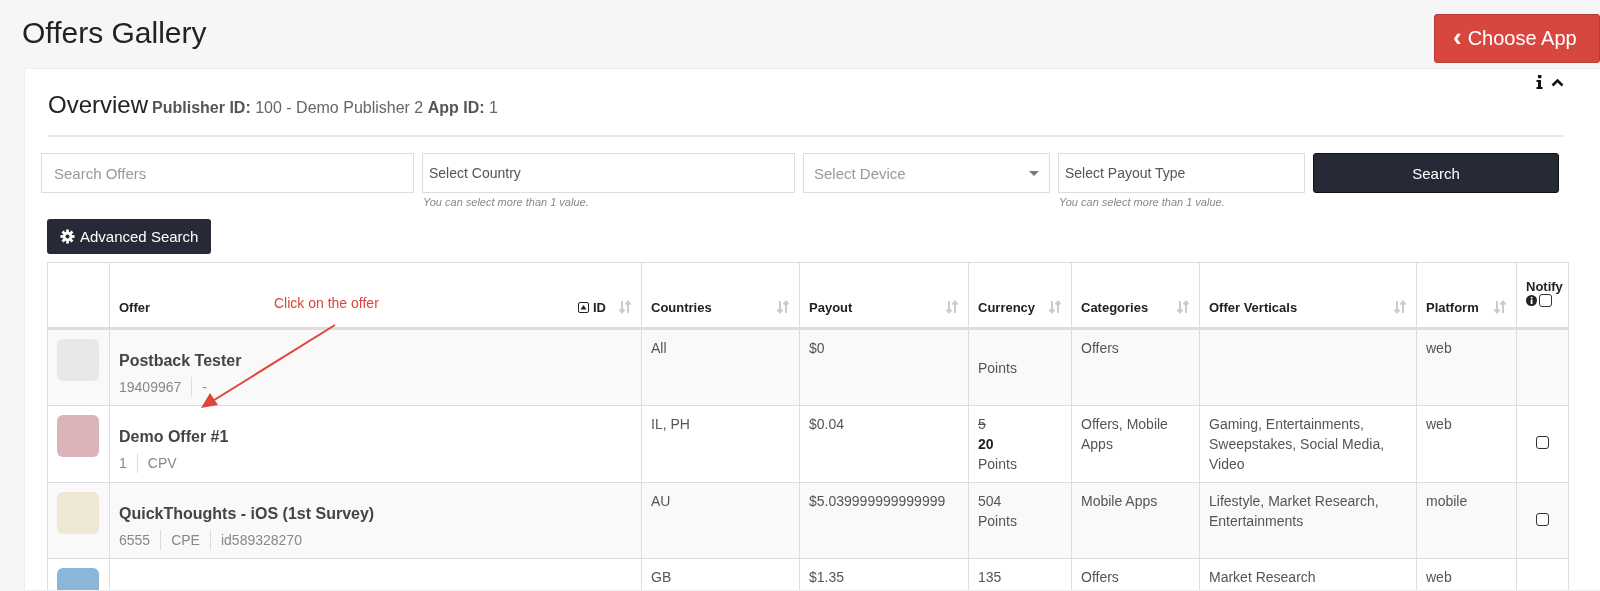 Image resolution: width=1600 pixels, height=591 pixels. Describe the element at coordinates (260, 540) in the screenshot. I see `offer-meta: id589328270` at that location.